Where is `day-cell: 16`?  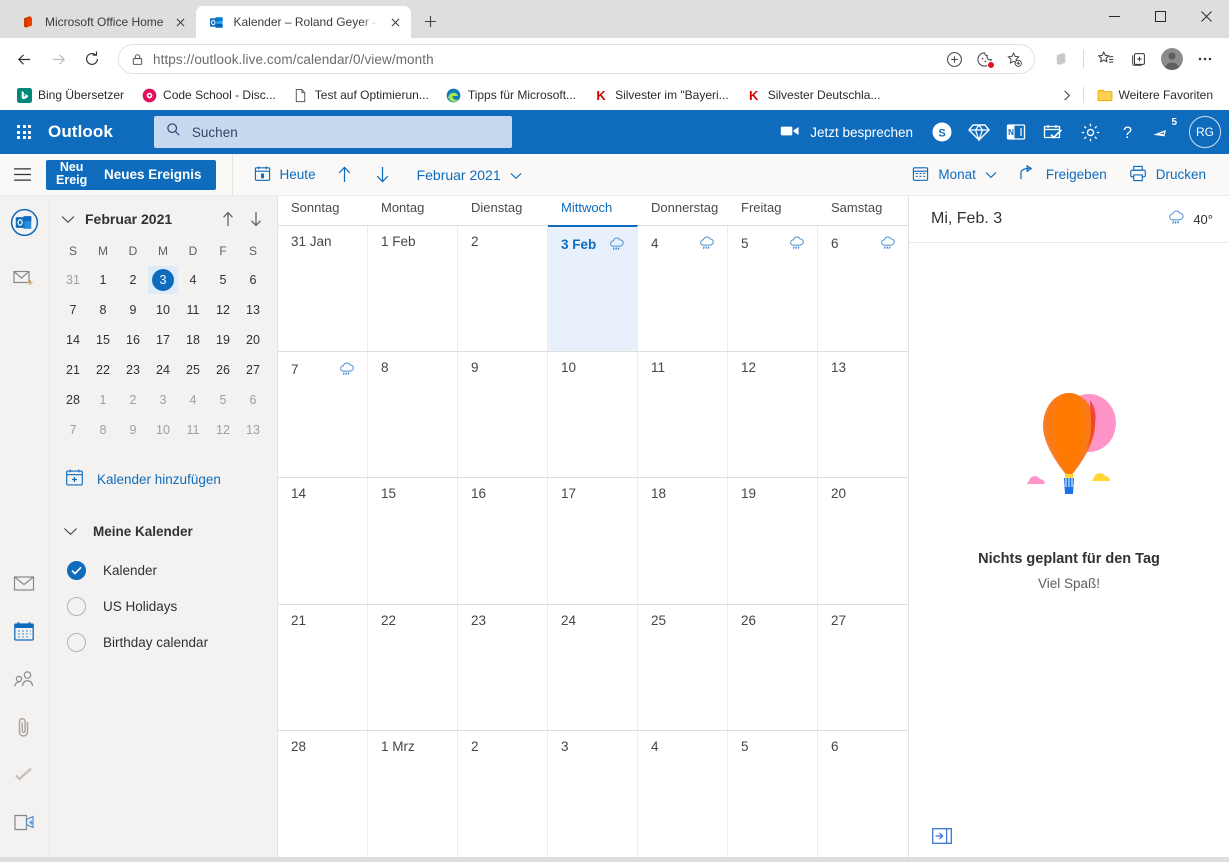
day-cell: 16 is located at coordinates (503, 541).